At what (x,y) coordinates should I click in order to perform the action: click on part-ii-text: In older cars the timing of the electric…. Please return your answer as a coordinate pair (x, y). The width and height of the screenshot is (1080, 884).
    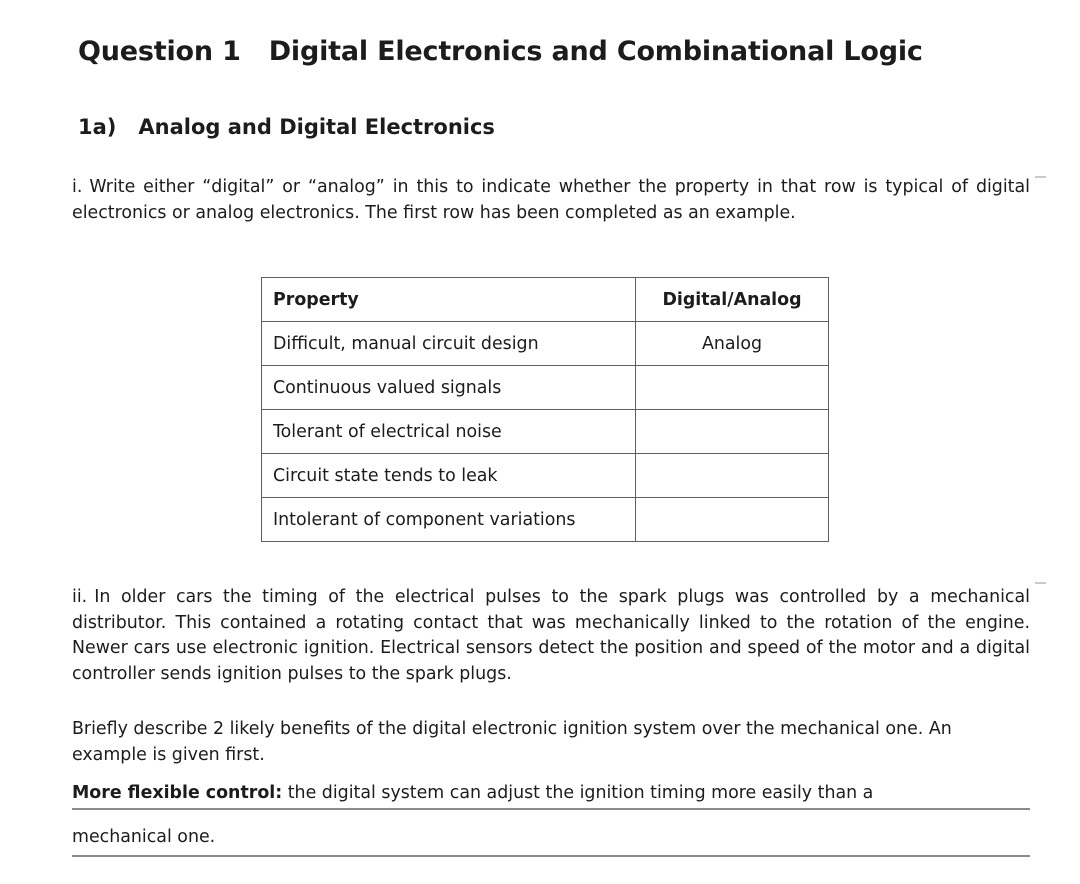
    Looking at the image, I should click on (551, 635).